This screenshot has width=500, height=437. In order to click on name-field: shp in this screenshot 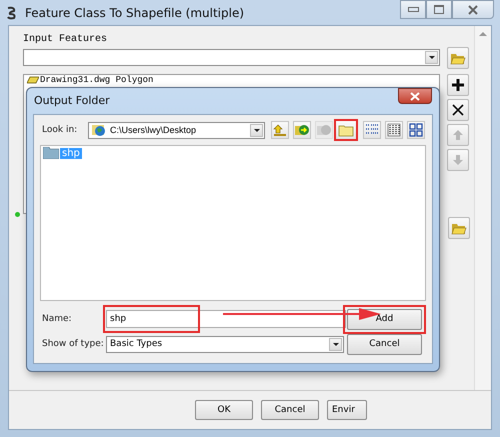, I will do `click(226, 319)`.